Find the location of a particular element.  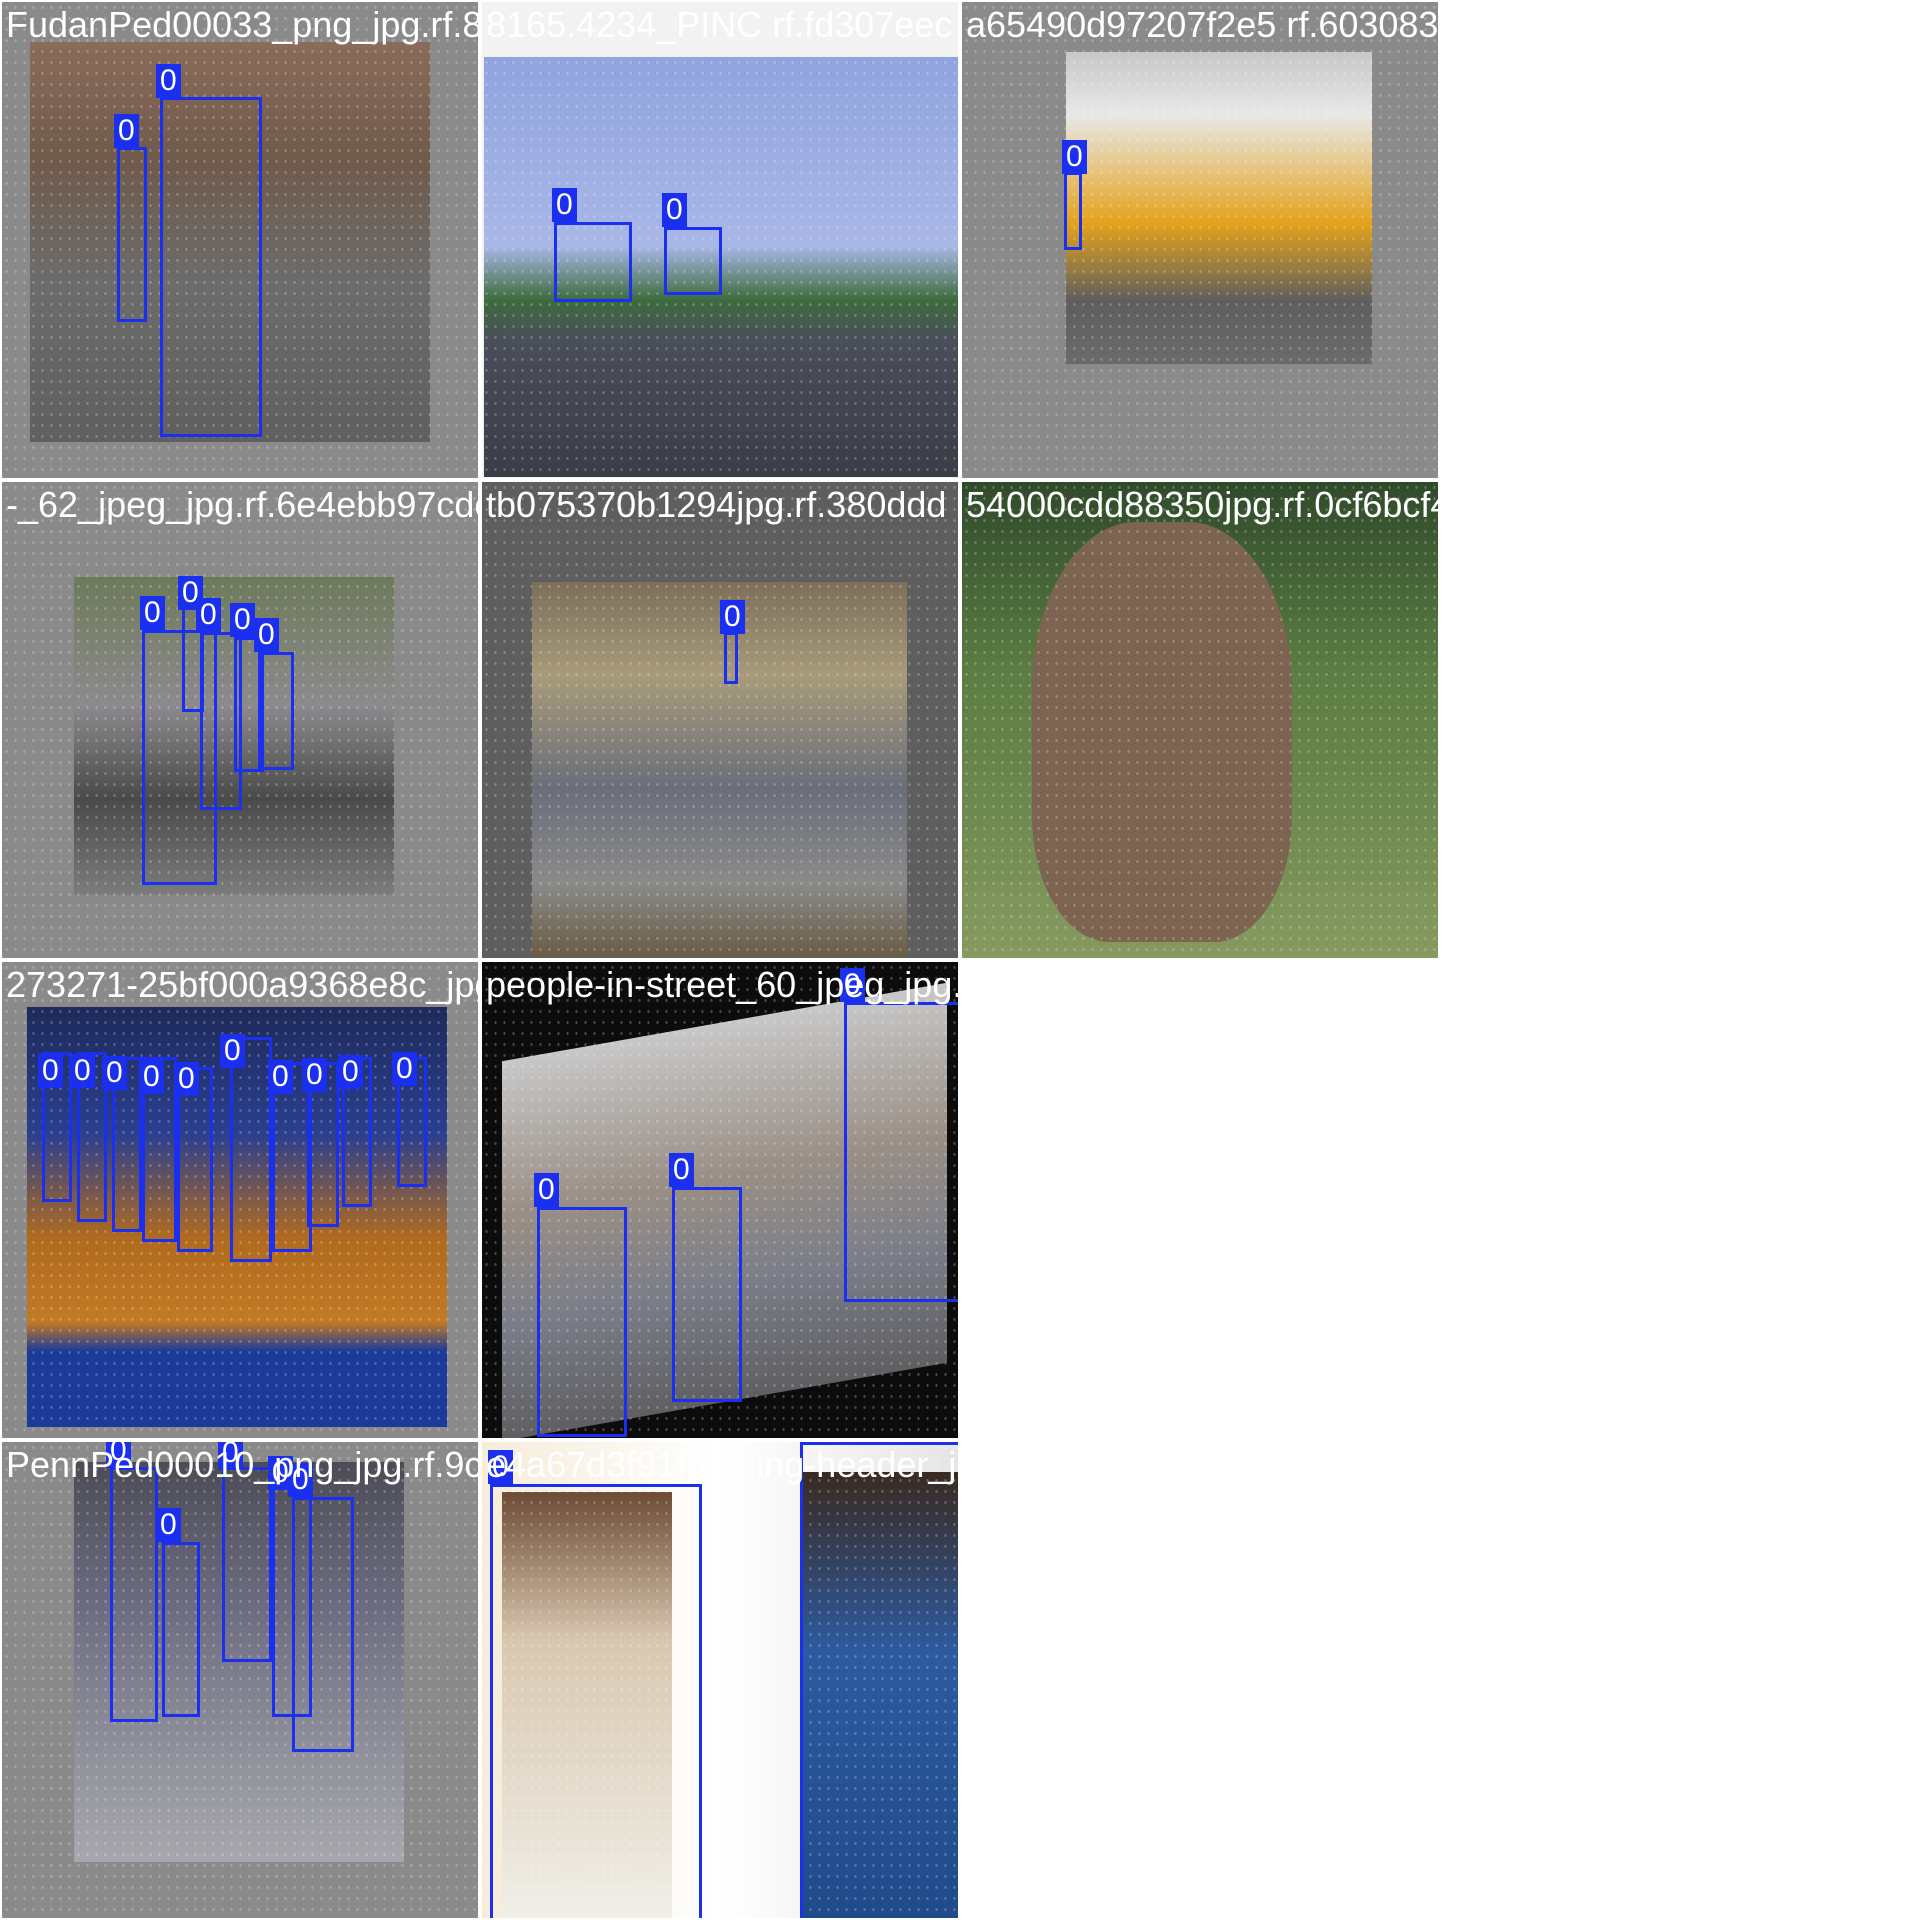

image-filename: e4a67d3f91f588 ing-header_jpg.rf.fd9b86c is located at coordinates (722, 1464).